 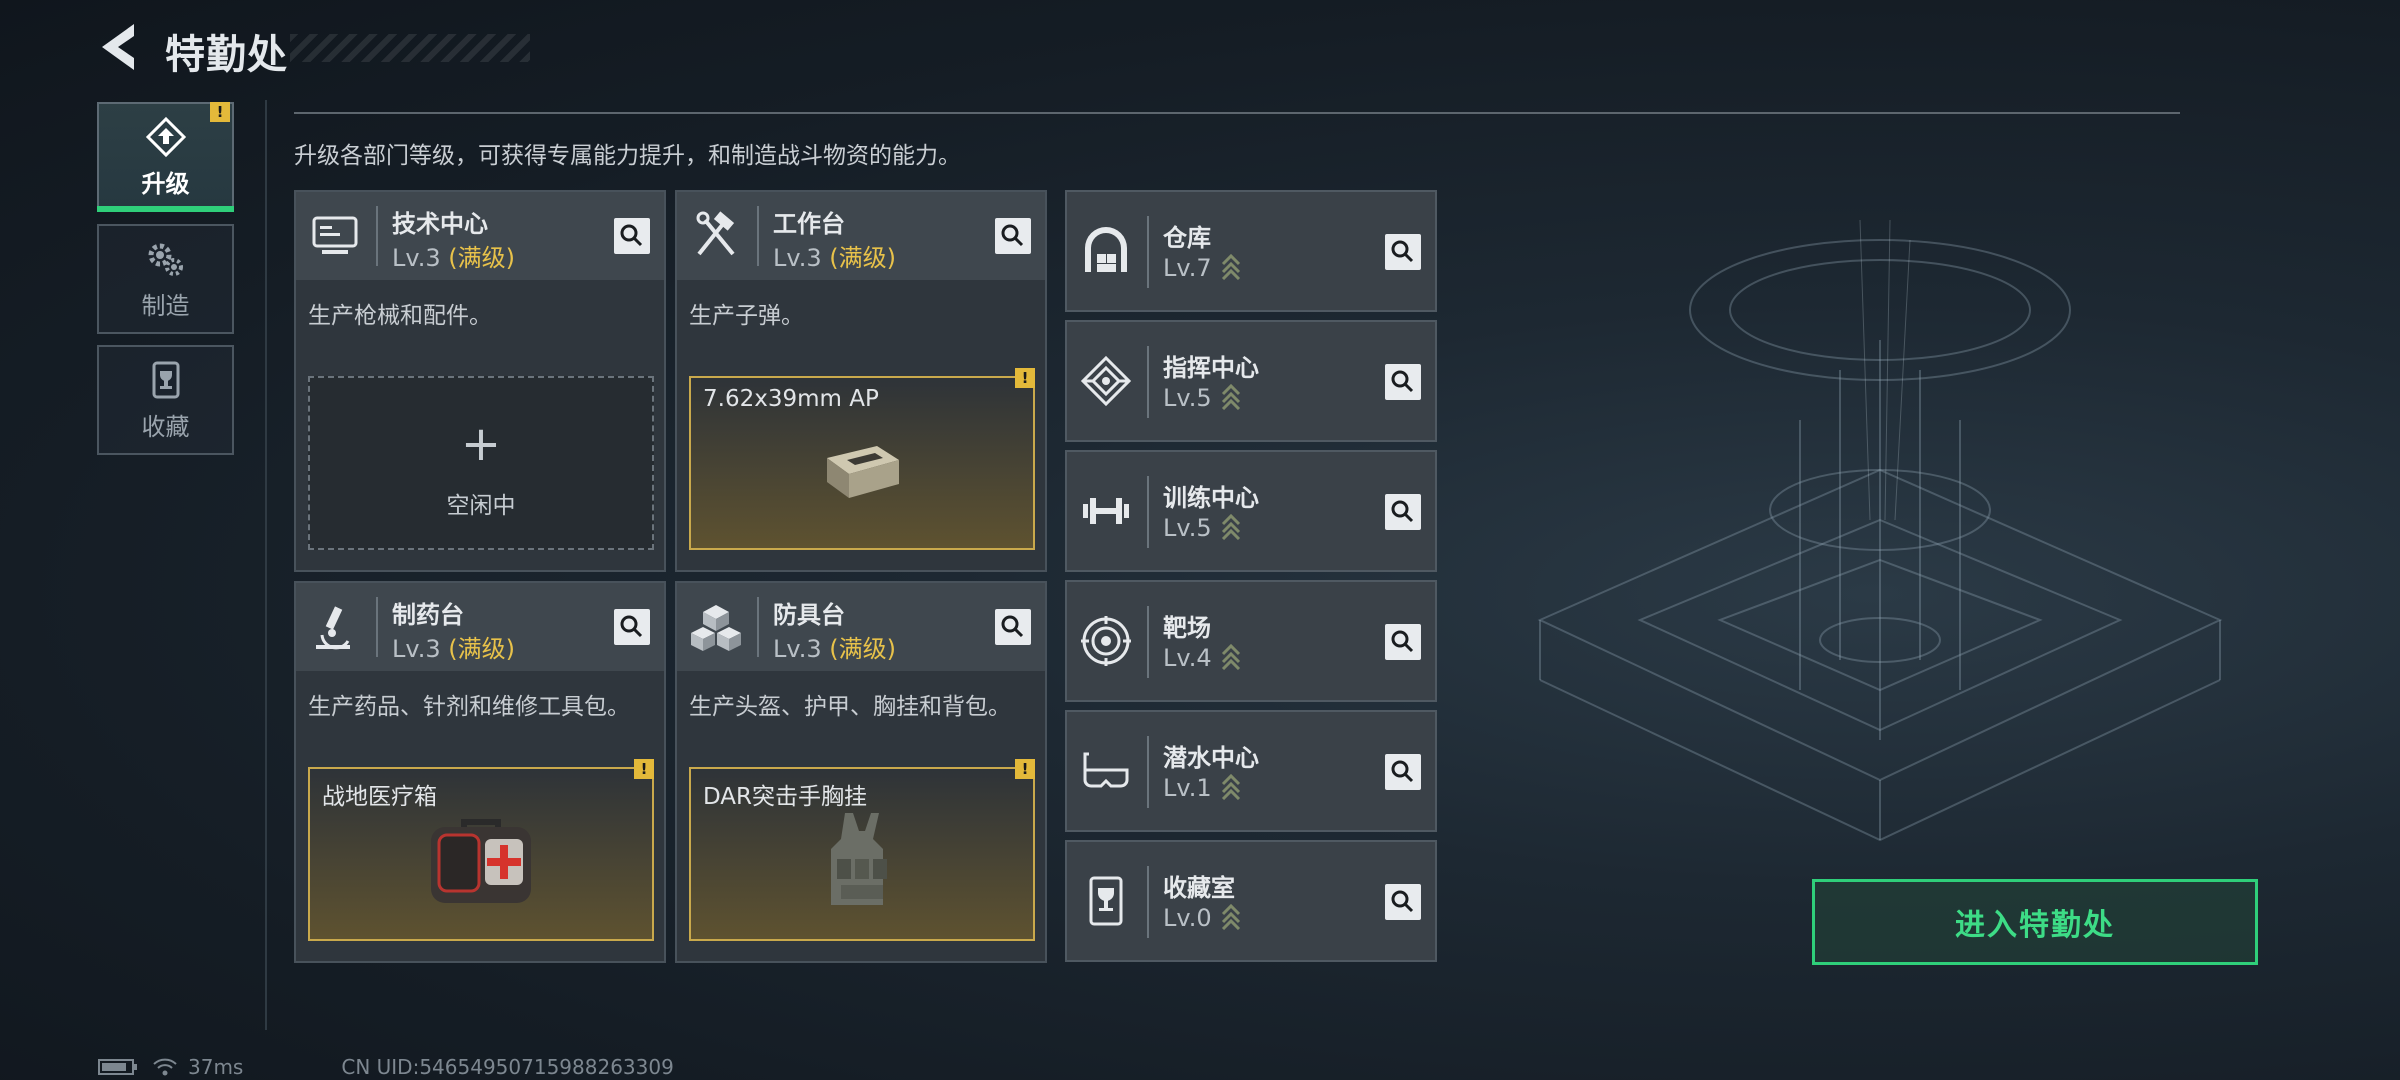 I want to click on nav-upgrade-tab: ! 升级, so click(x=165, y=157).